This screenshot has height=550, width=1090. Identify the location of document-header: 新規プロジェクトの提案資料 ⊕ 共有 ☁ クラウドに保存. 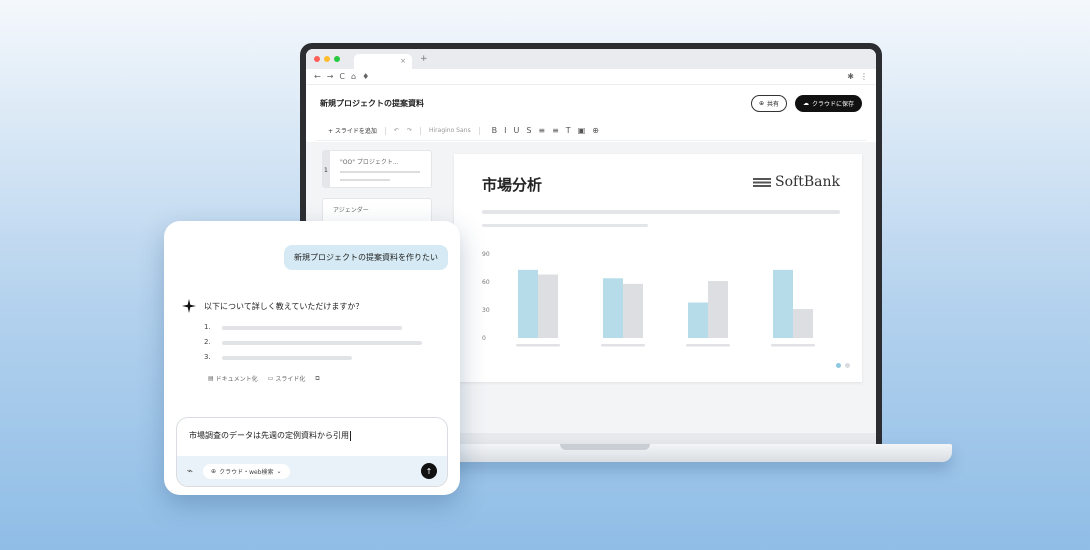
(591, 103).